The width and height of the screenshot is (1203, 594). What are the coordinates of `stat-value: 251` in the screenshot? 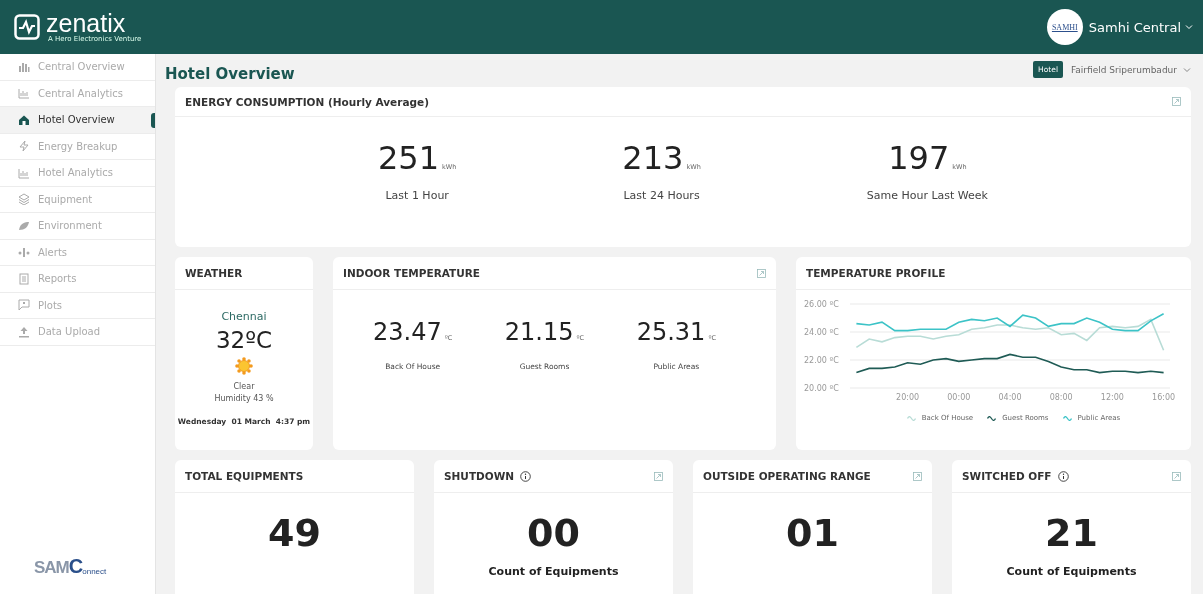 It's located at (409, 158).